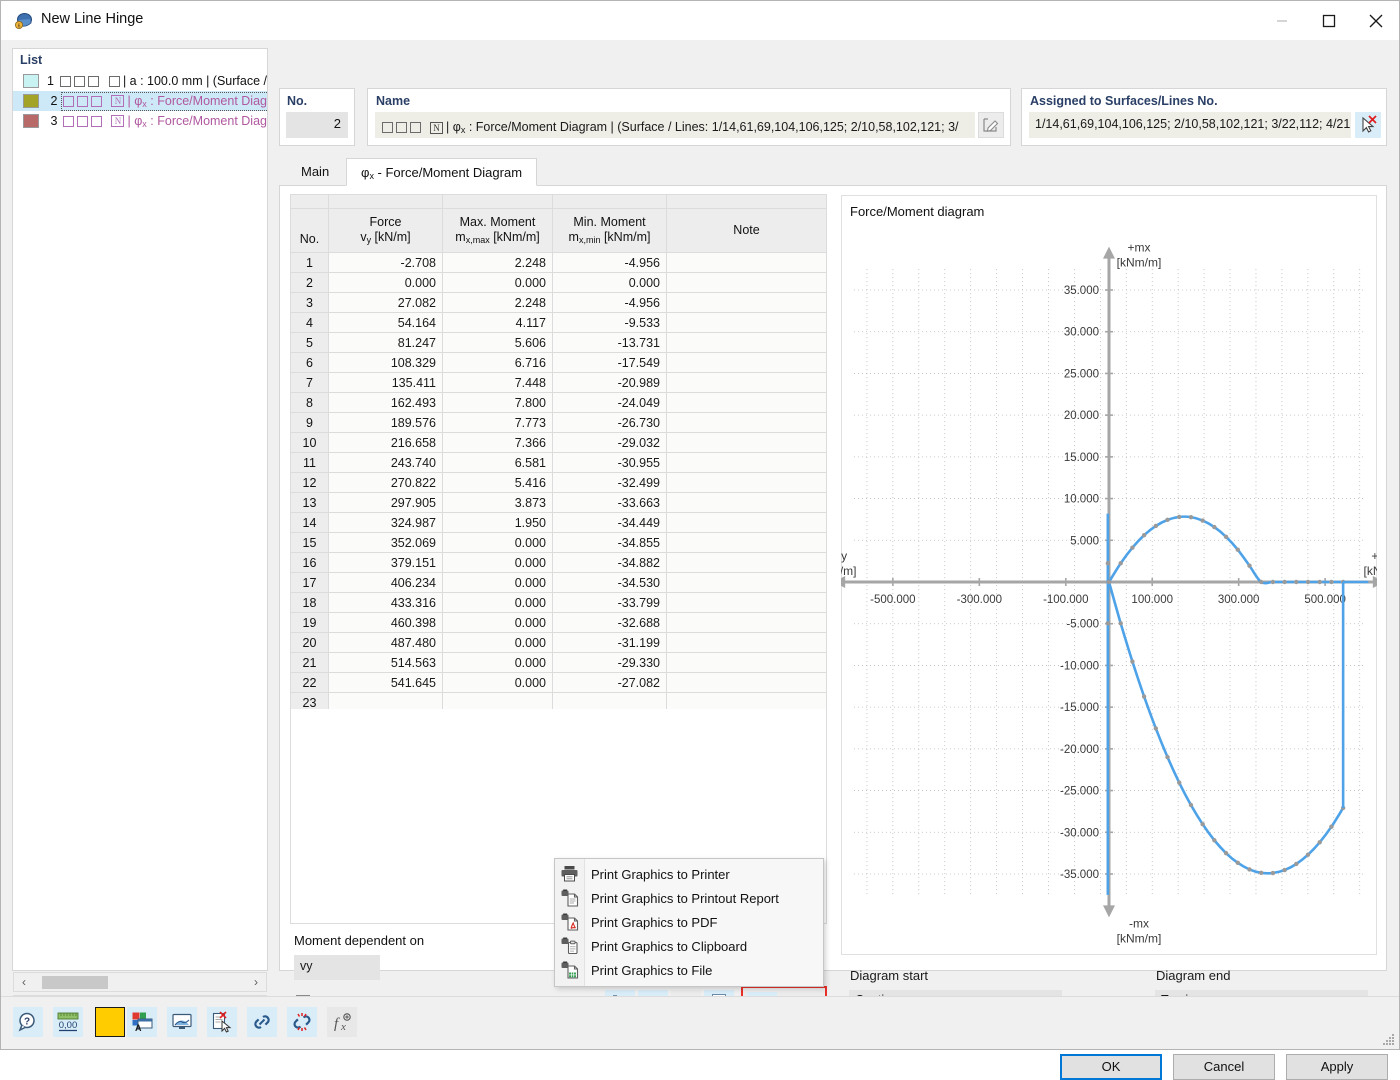  What do you see at coordinates (385, 642) in the screenshot?
I see `cell-force: 487.480` at bounding box center [385, 642].